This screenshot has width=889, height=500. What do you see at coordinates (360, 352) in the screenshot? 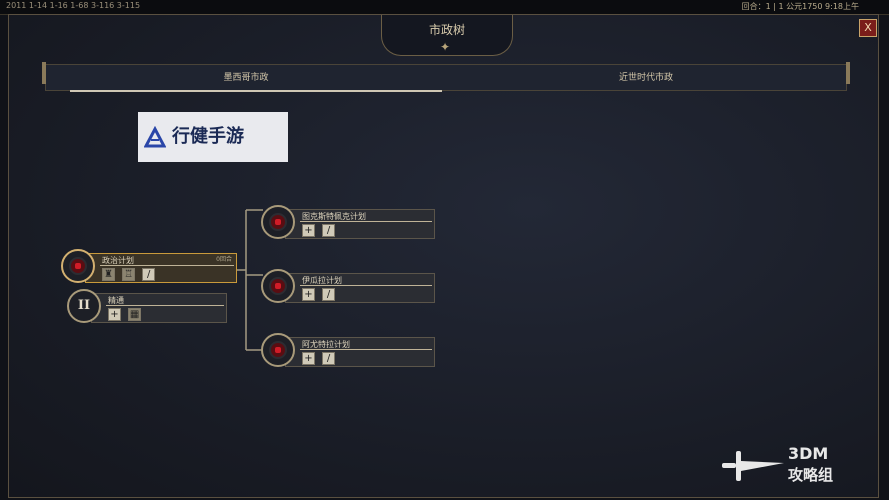
I see `civic-panel: 阿尤特拉计划 + /` at bounding box center [360, 352].